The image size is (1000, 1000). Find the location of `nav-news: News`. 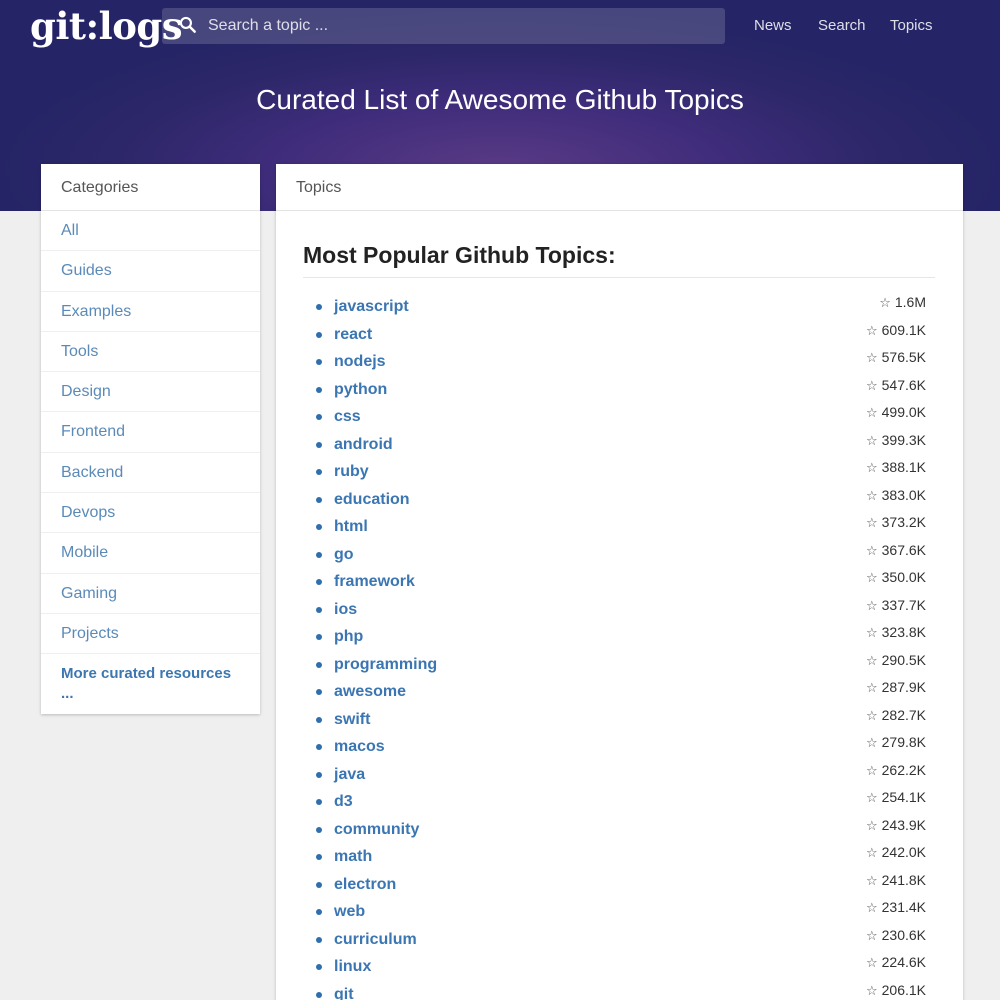

nav-news: News is located at coordinates (773, 25).